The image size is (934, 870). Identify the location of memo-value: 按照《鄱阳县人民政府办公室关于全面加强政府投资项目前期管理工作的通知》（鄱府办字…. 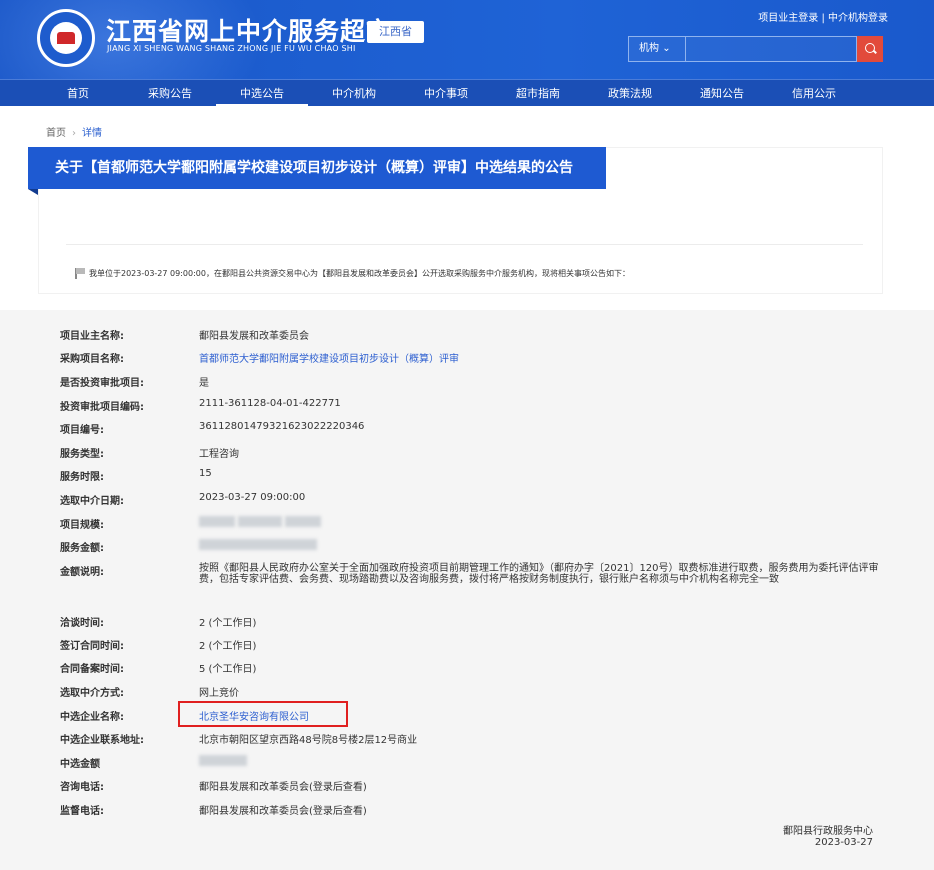
(539, 574).